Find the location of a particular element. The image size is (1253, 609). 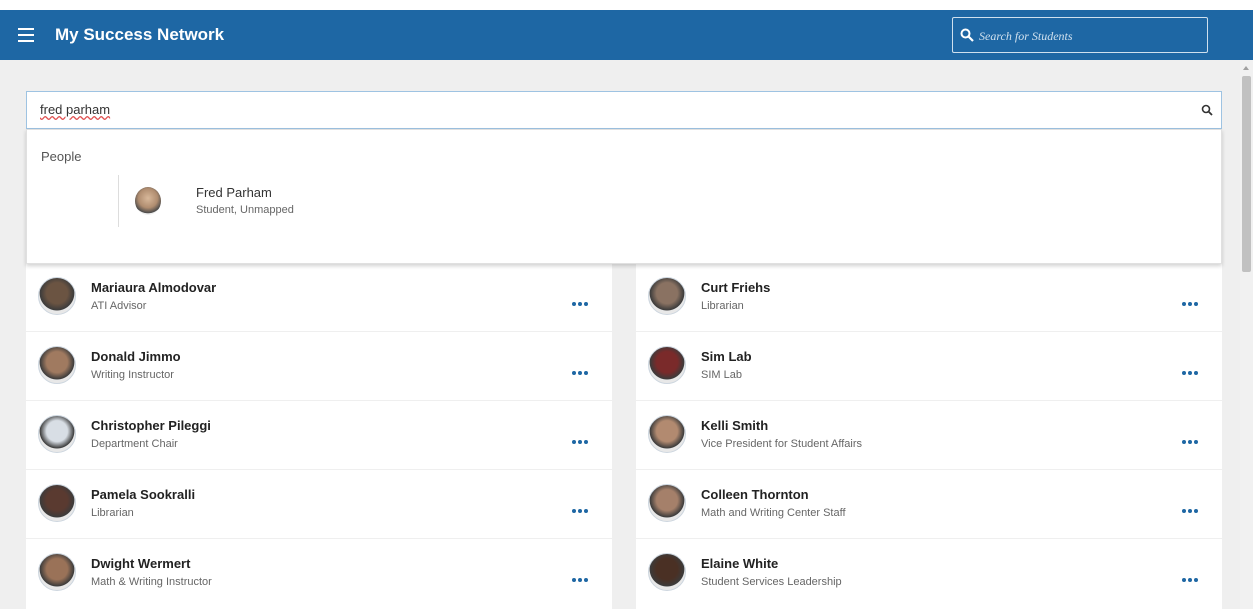

contact-role: Vice President for Student Affairs is located at coordinates (782, 444).